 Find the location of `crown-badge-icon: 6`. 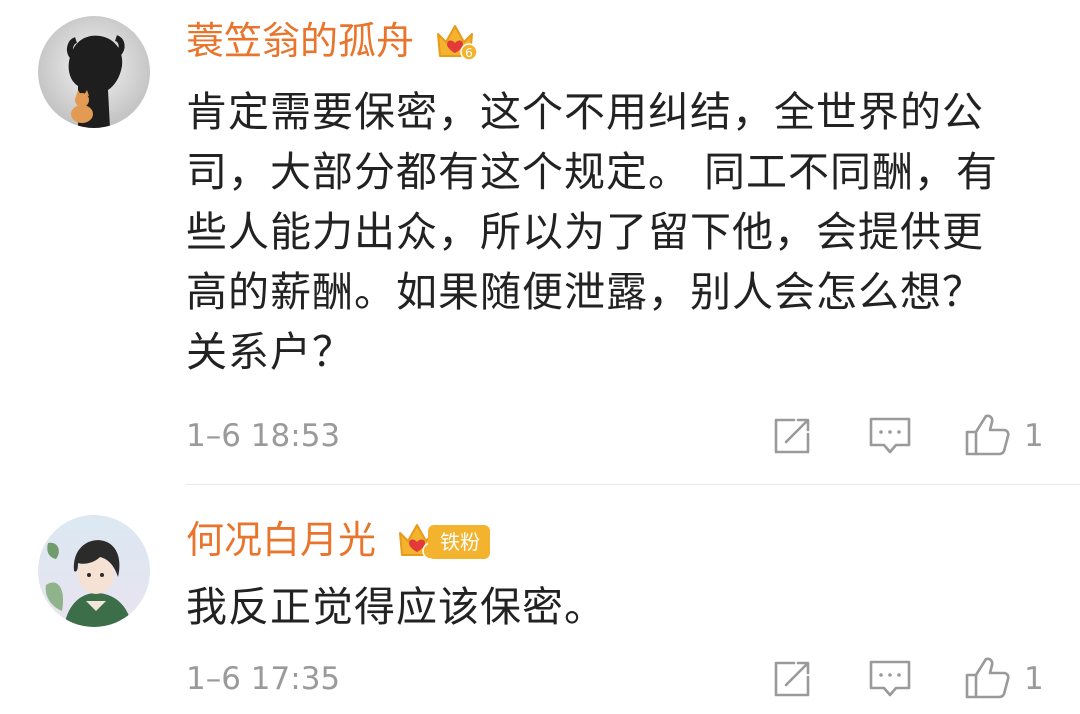

crown-badge-icon: 6 is located at coordinates (455, 43).